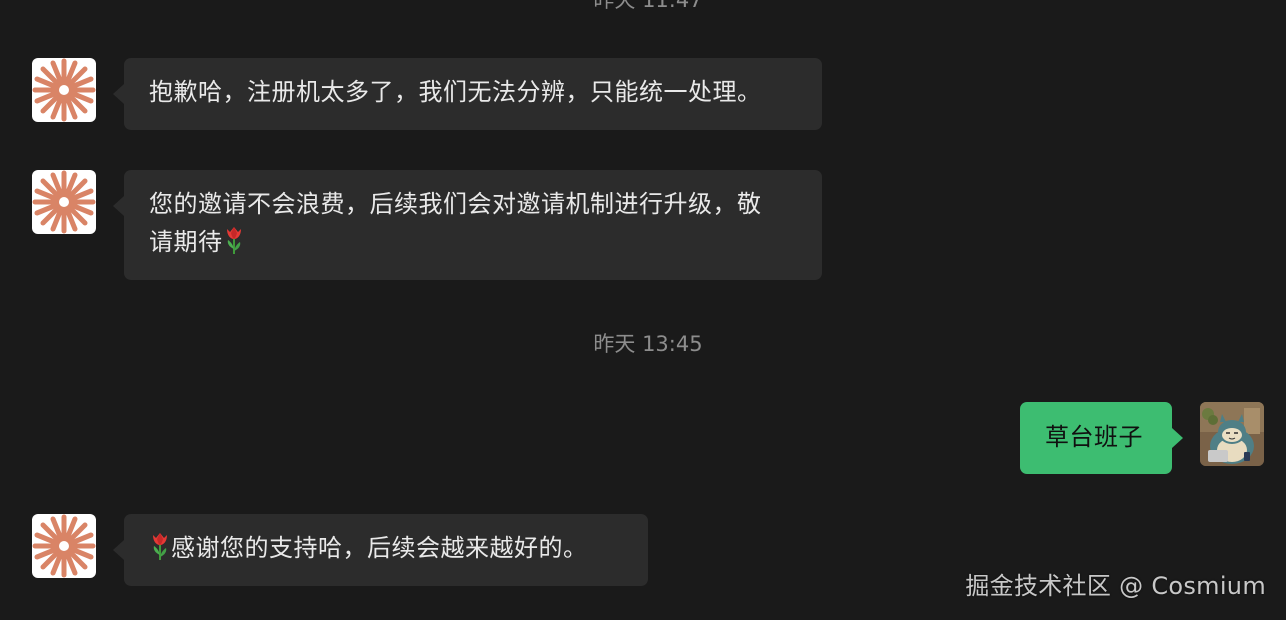 This screenshot has width=1286, height=620. Describe the element at coordinates (186, 242) in the screenshot. I see `message-text-continued: 请期待` at that location.